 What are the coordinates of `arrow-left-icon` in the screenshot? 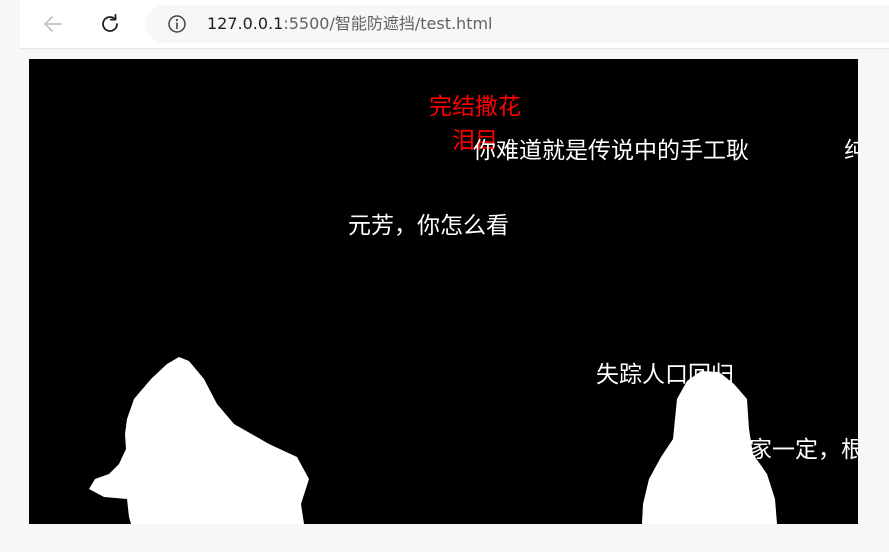 It's located at (53, 24).